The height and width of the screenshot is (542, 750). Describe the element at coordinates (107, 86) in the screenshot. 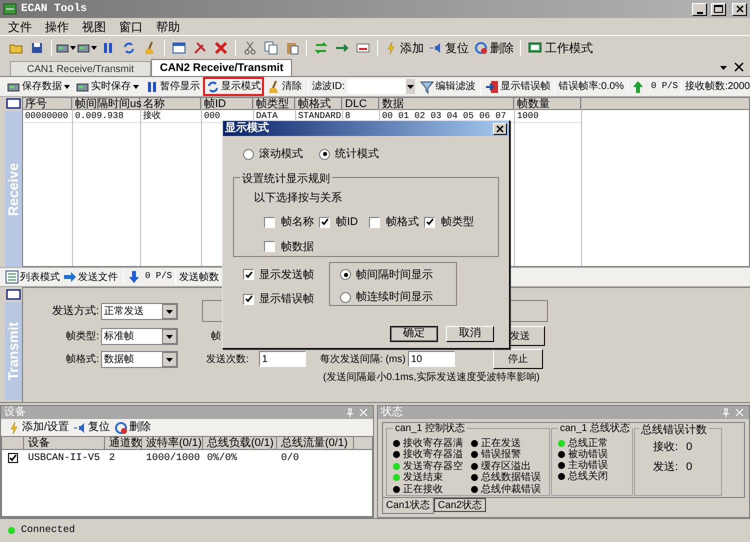

I see `toolbar-button: 实时保存` at that location.